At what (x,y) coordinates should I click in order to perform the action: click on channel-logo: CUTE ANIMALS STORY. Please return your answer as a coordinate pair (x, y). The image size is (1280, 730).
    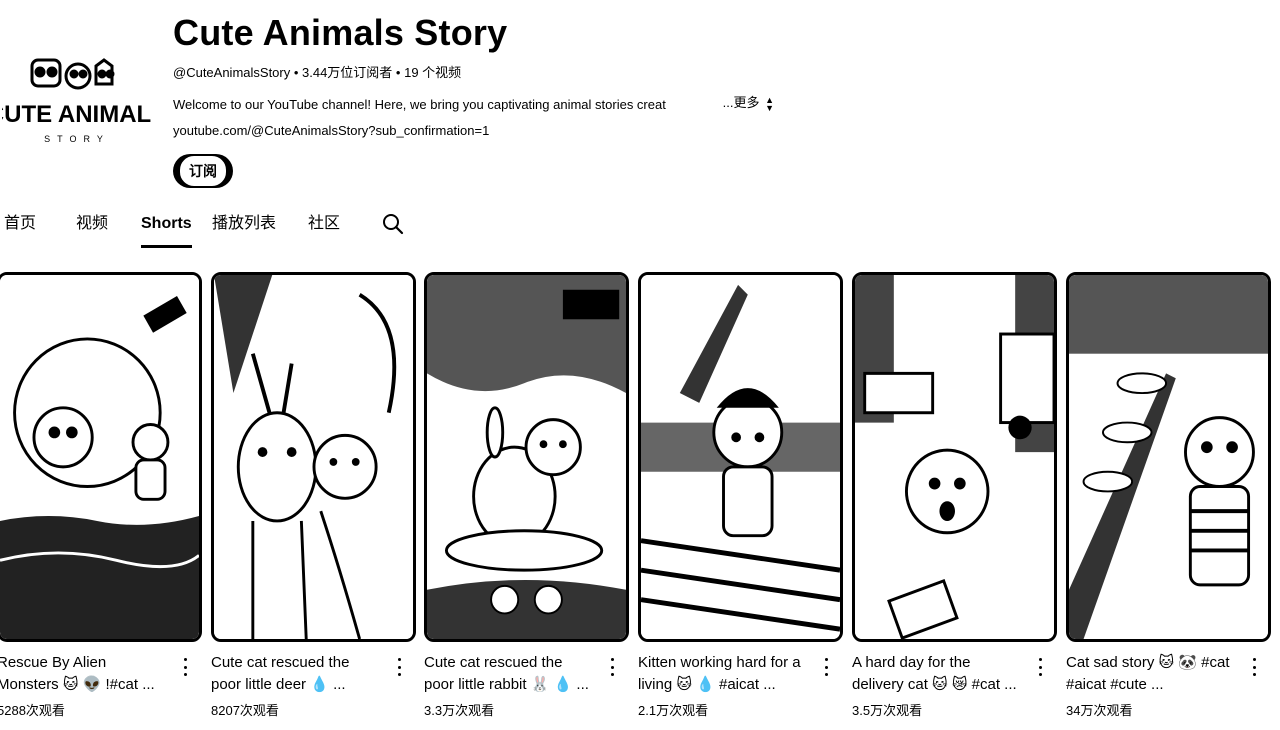
    Looking at the image, I should click on (83, 100).